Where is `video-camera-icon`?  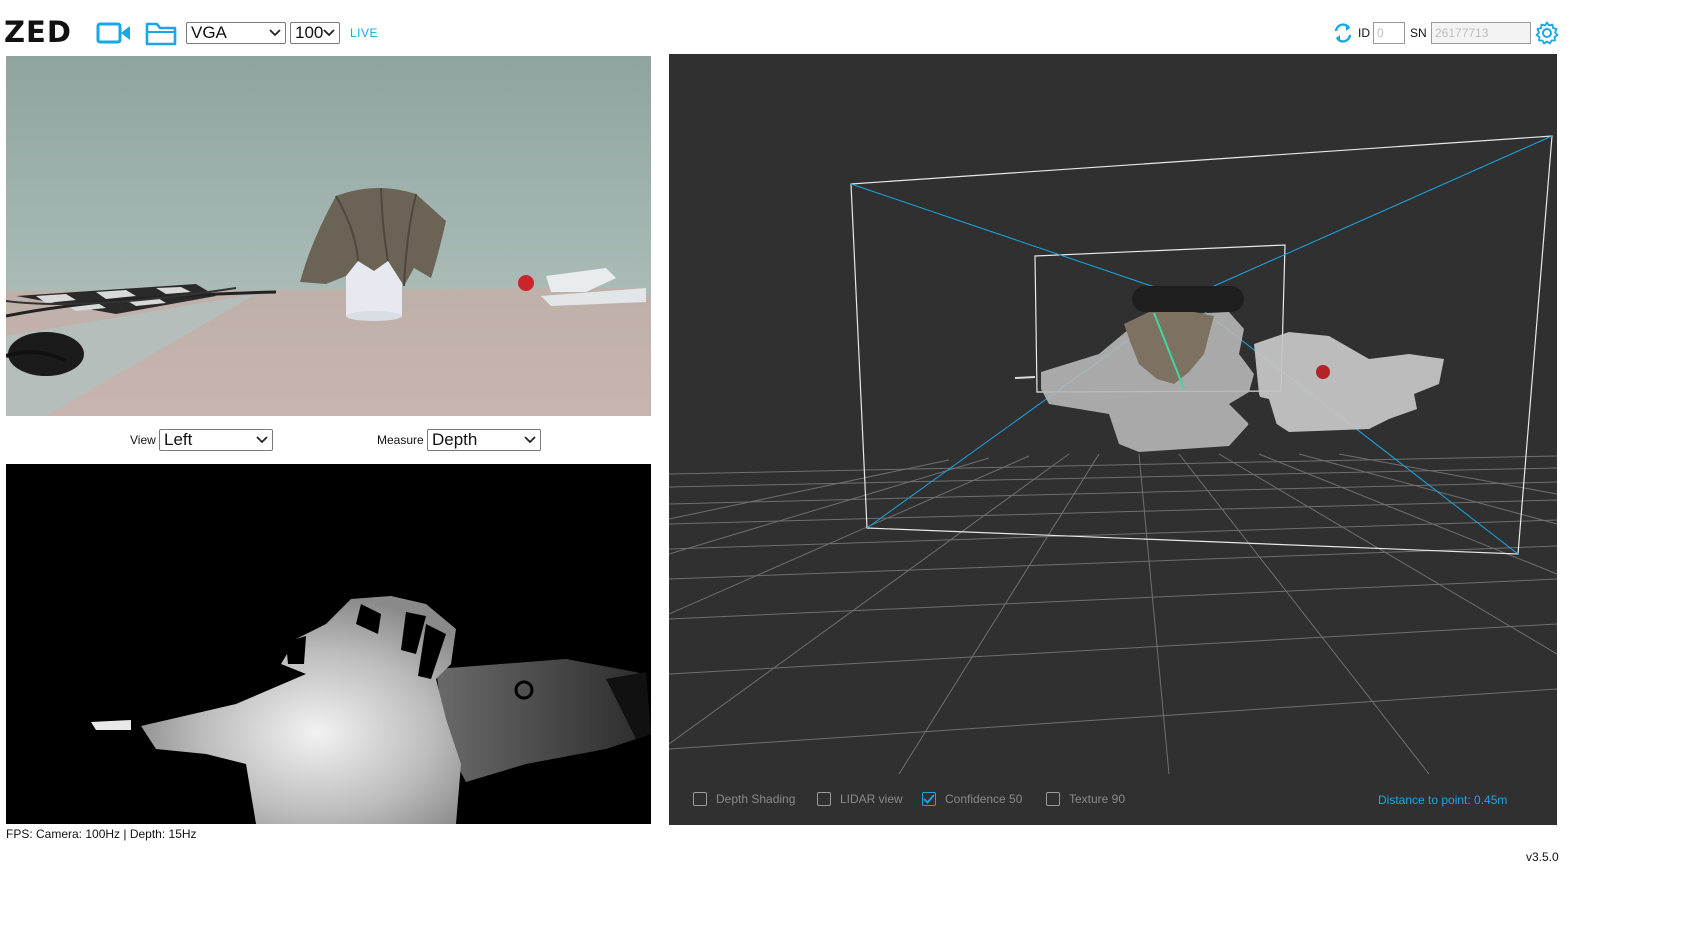 video-camera-icon is located at coordinates (114, 35).